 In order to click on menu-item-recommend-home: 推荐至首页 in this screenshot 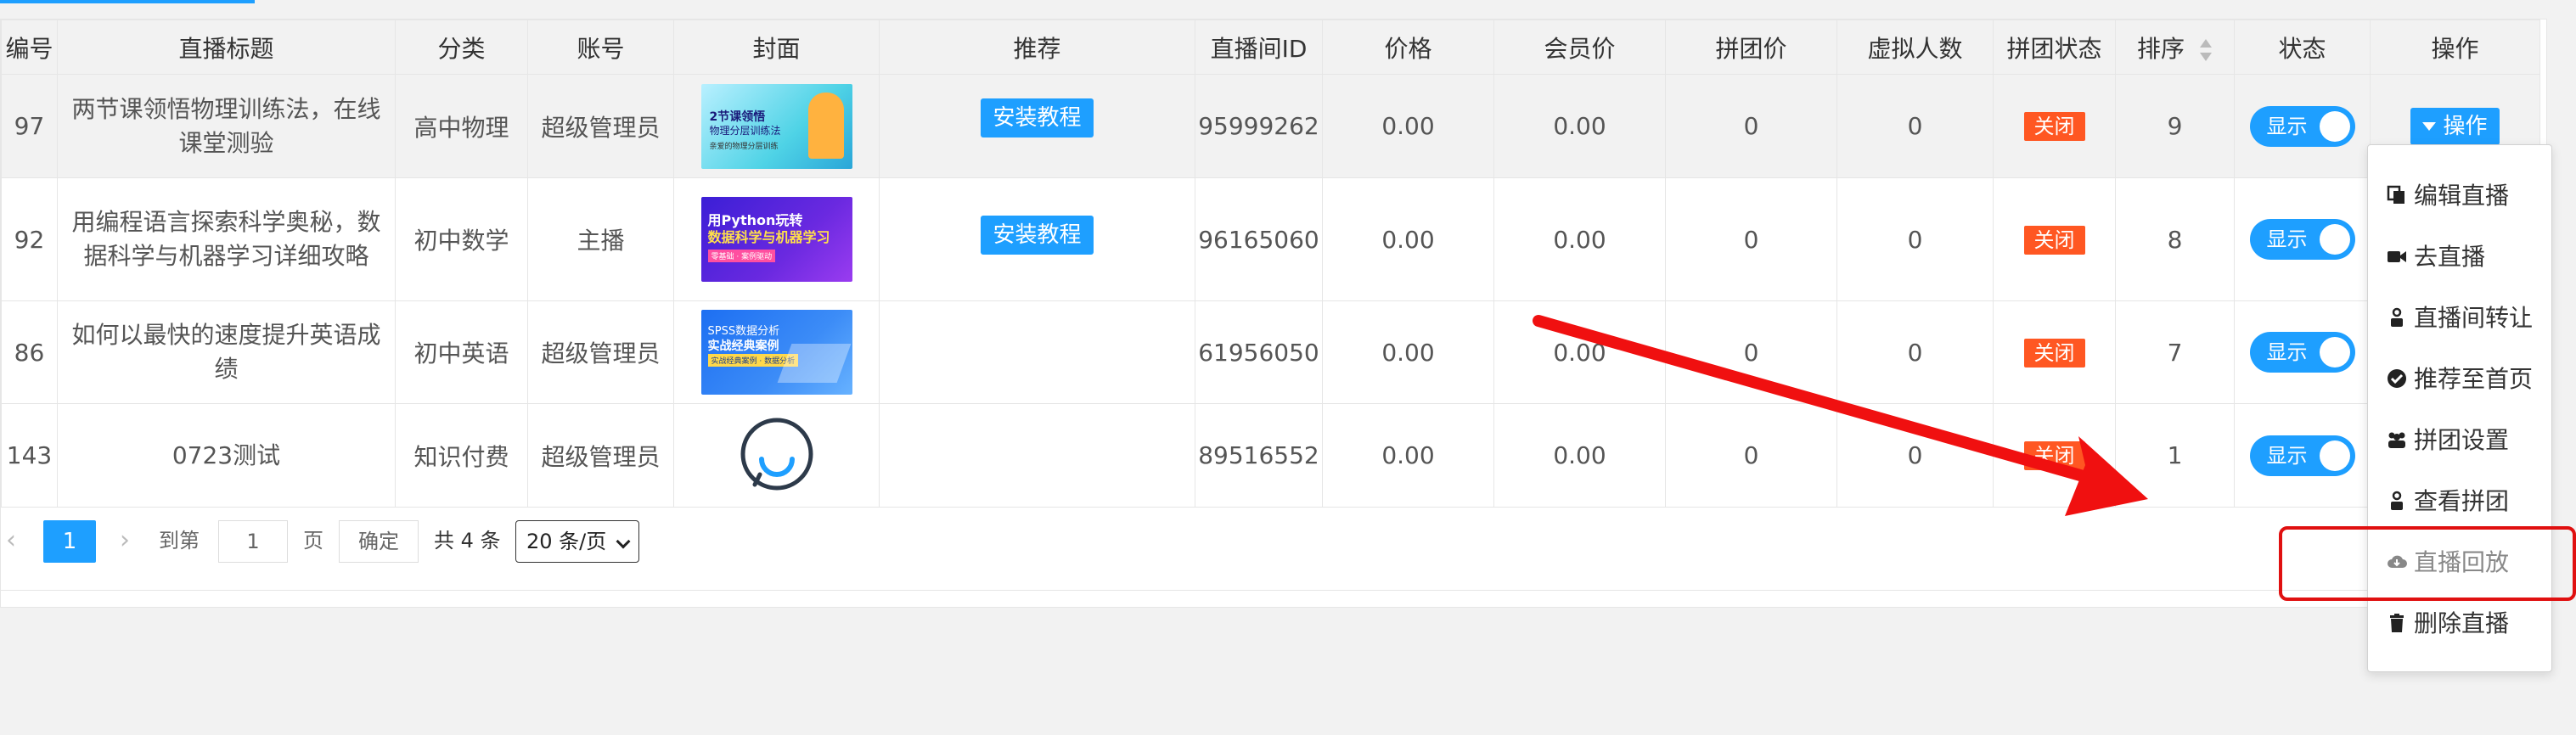, I will do `click(2460, 379)`.